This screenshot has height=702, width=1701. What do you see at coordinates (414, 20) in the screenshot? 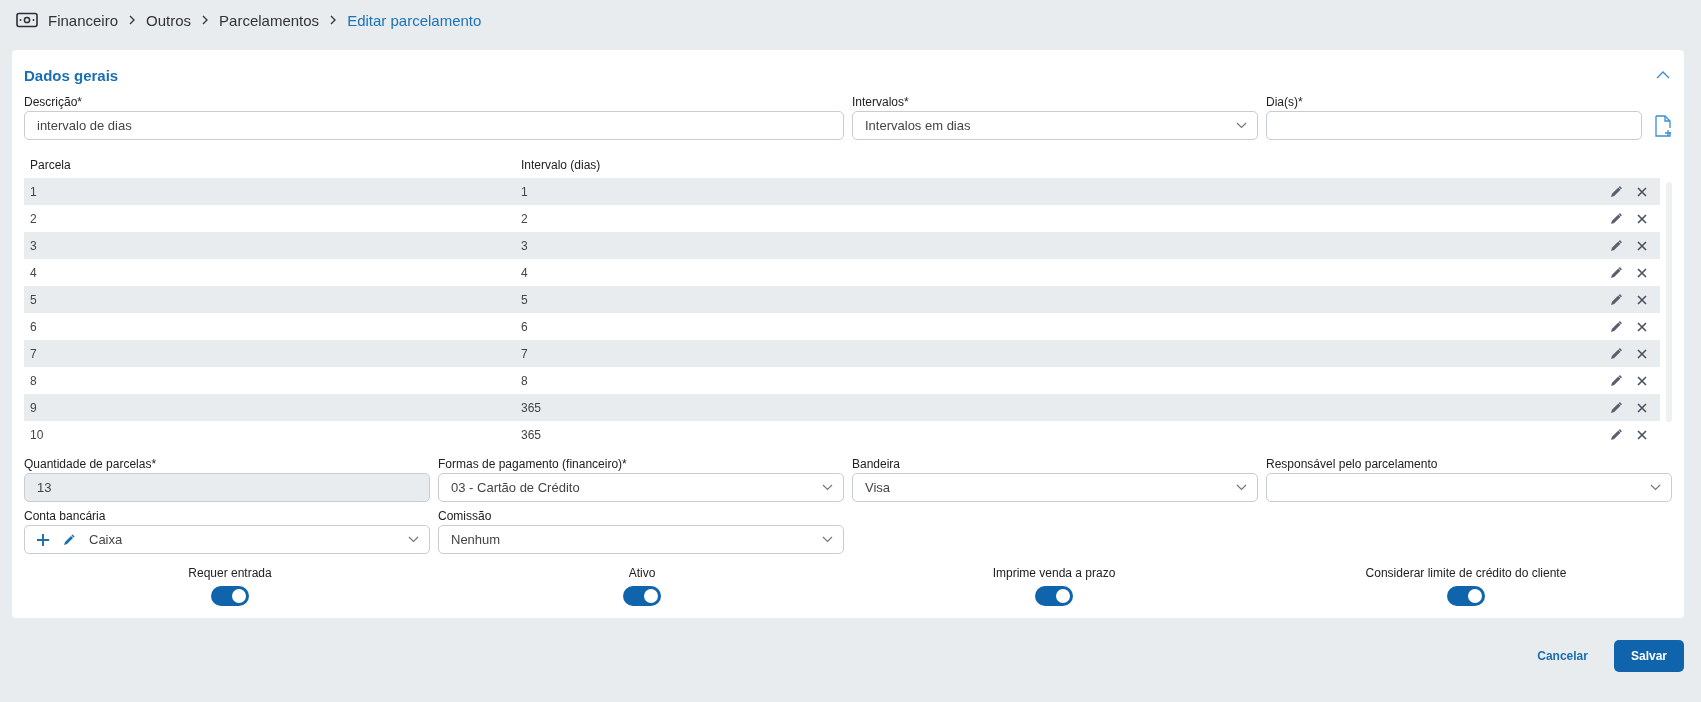
I see `breadcrumb-current: Editar parcelamento` at bounding box center [414, 20].